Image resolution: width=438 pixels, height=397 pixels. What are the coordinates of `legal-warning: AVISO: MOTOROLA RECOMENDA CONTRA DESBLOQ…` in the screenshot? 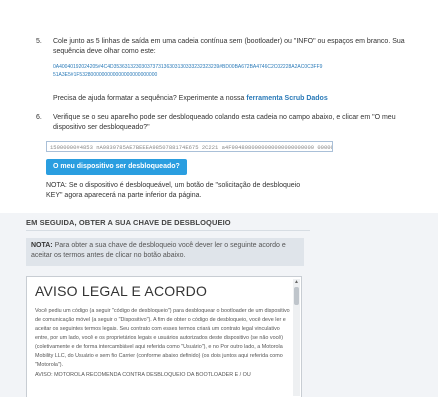 It's located at (143, 375).